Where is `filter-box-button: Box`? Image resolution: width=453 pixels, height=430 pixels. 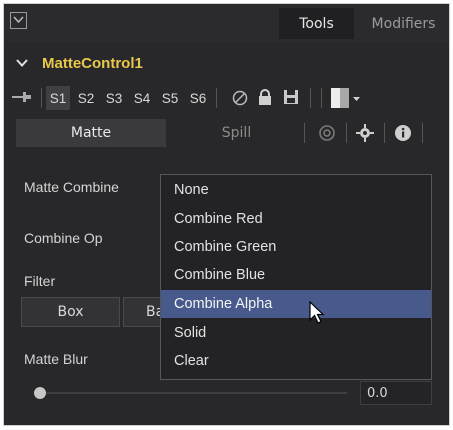
filter-box-button: Box is located at coordinates (70, 312).